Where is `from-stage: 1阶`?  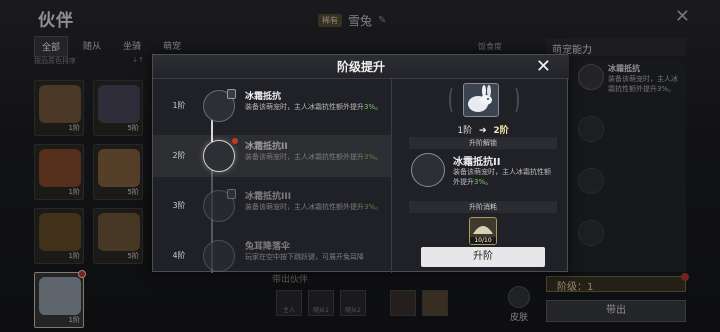
from-stage: 1阶 is located at coordinates (465, 131).